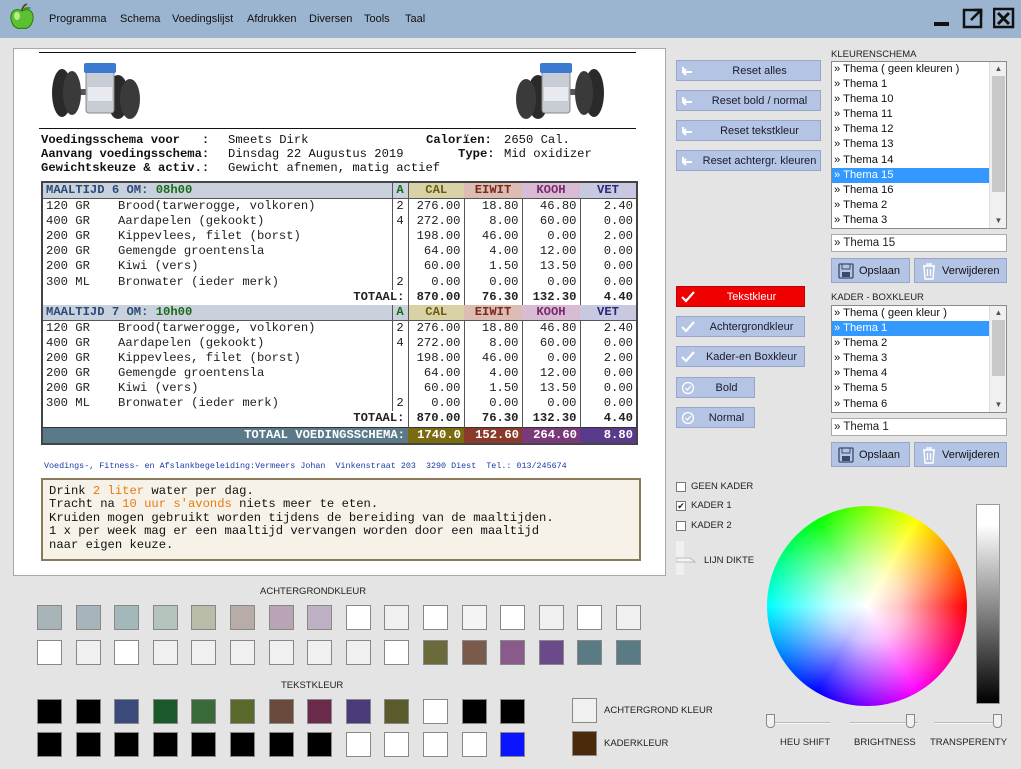 Image resolution: width=1021 pixels, height=769 pixels. I want to click on normal-button: Normal, so click(715, 417).